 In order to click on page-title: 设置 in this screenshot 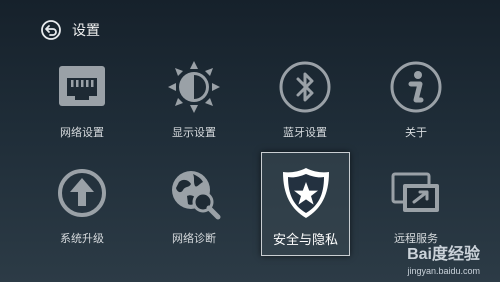, I will do `click(86, 31)`.